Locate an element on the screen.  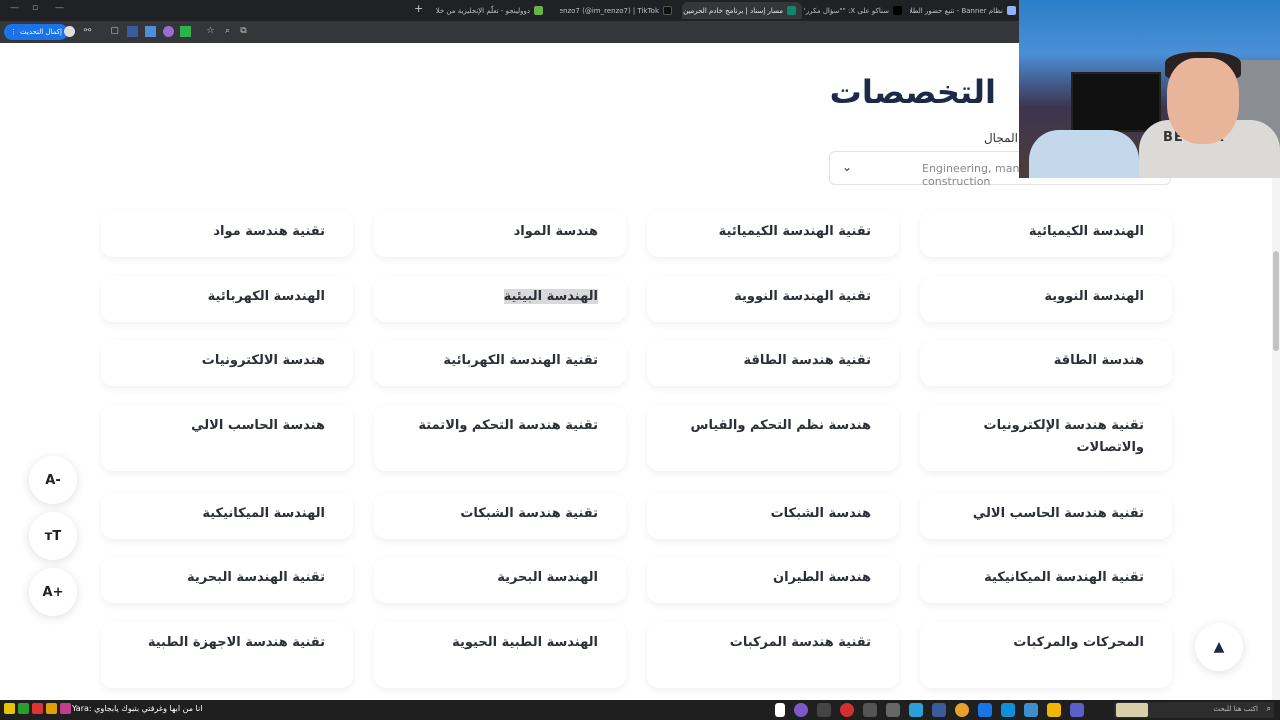
major-card: تقنية الهندسة النووية is located at coordinates (773, 299).